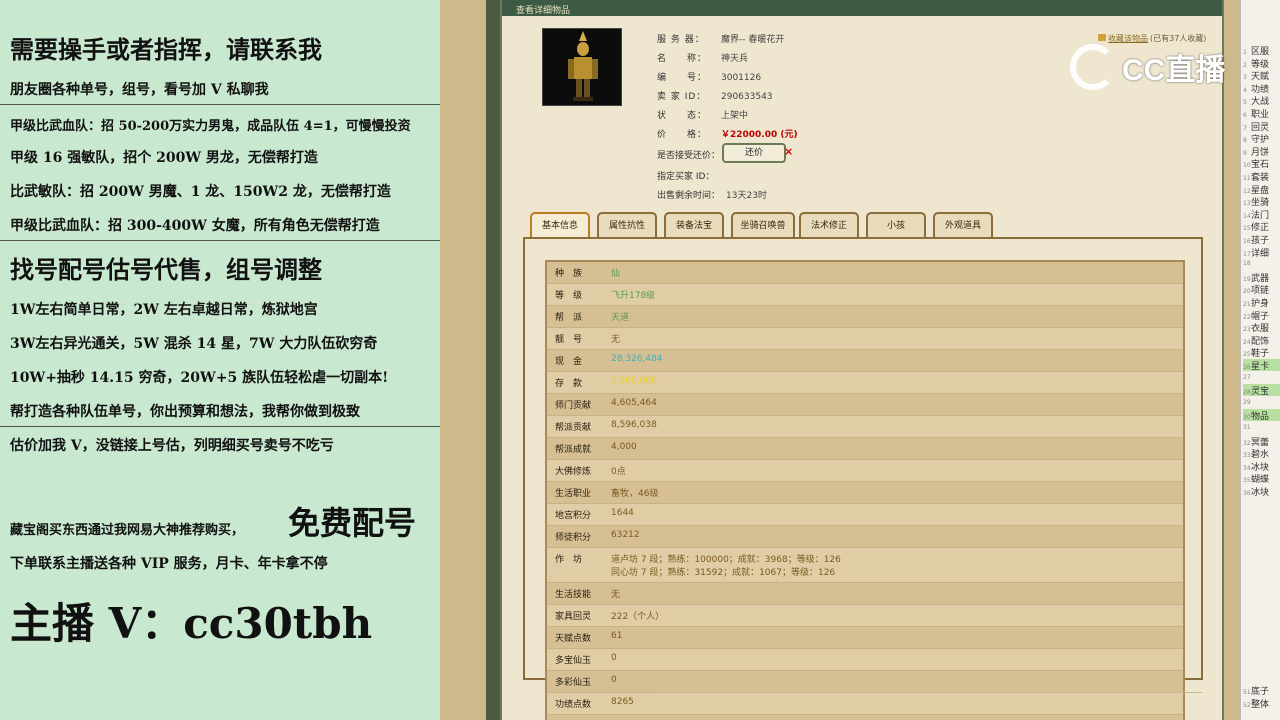  What do you see at coordinates (1261, 390) in the screenshot?
I see `sidebar-item: 28灵宝` at bounding box center [1261, 390].